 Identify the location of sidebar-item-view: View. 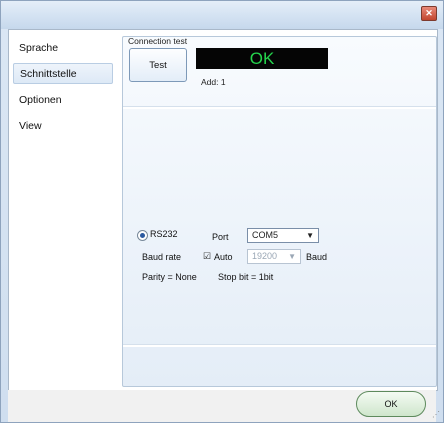
(63, 126).